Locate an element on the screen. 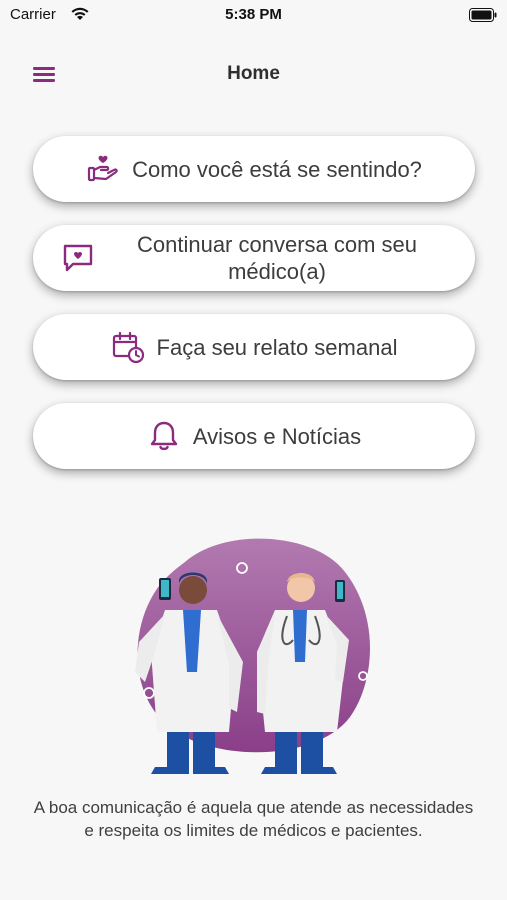  feeling-label: Como você está se sentindo? is located at coordinates (277, 169).